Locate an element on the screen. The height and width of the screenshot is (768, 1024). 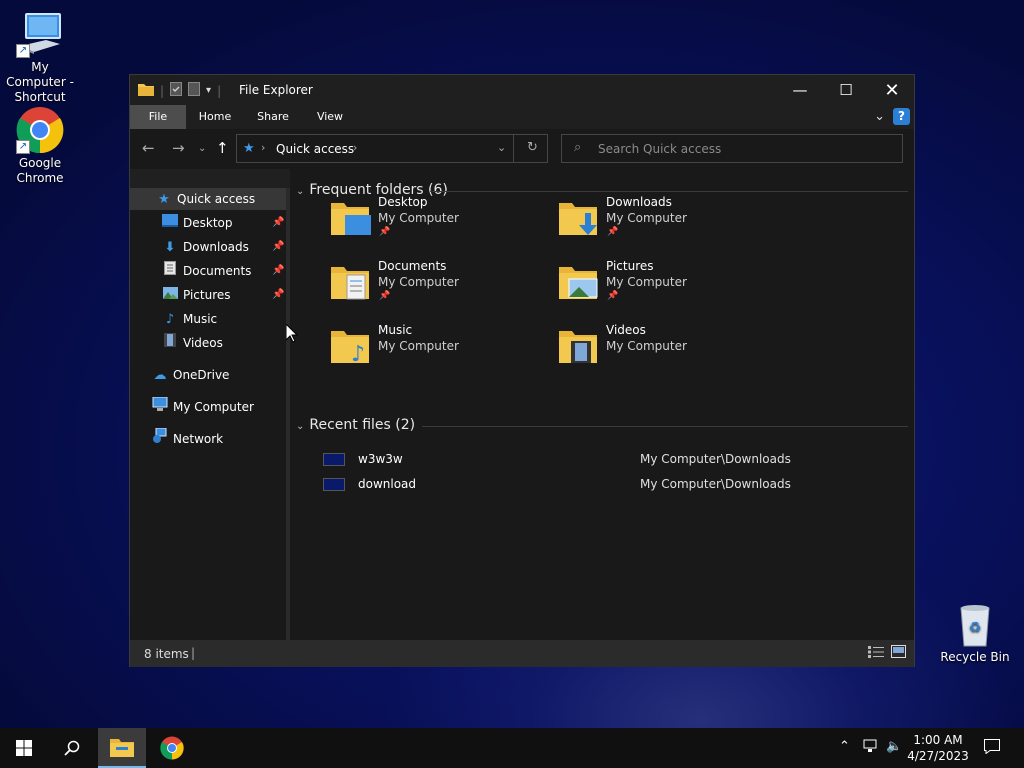
address-dropdown-chevron-icon: ⌄ is located at coordinates (501, 147).